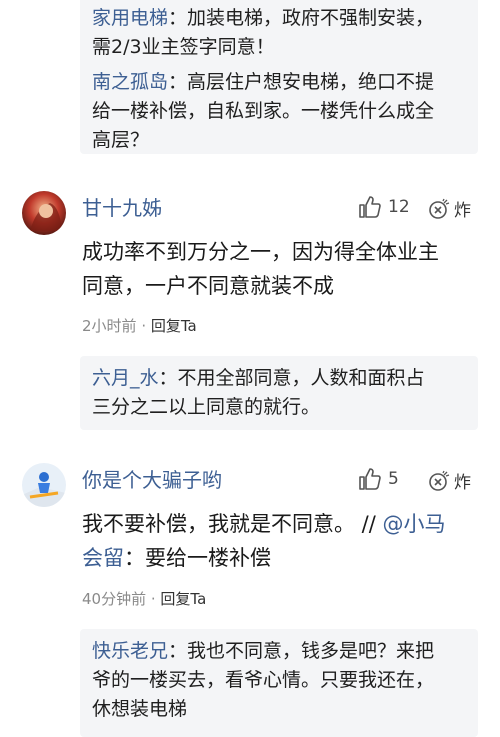 The height and width of the screenshot is (737, 500). Describe the element at coordinates (291, 378) in the screenshot. I see `reply-text: ：不用全部同意，人数和面积占` at that location.